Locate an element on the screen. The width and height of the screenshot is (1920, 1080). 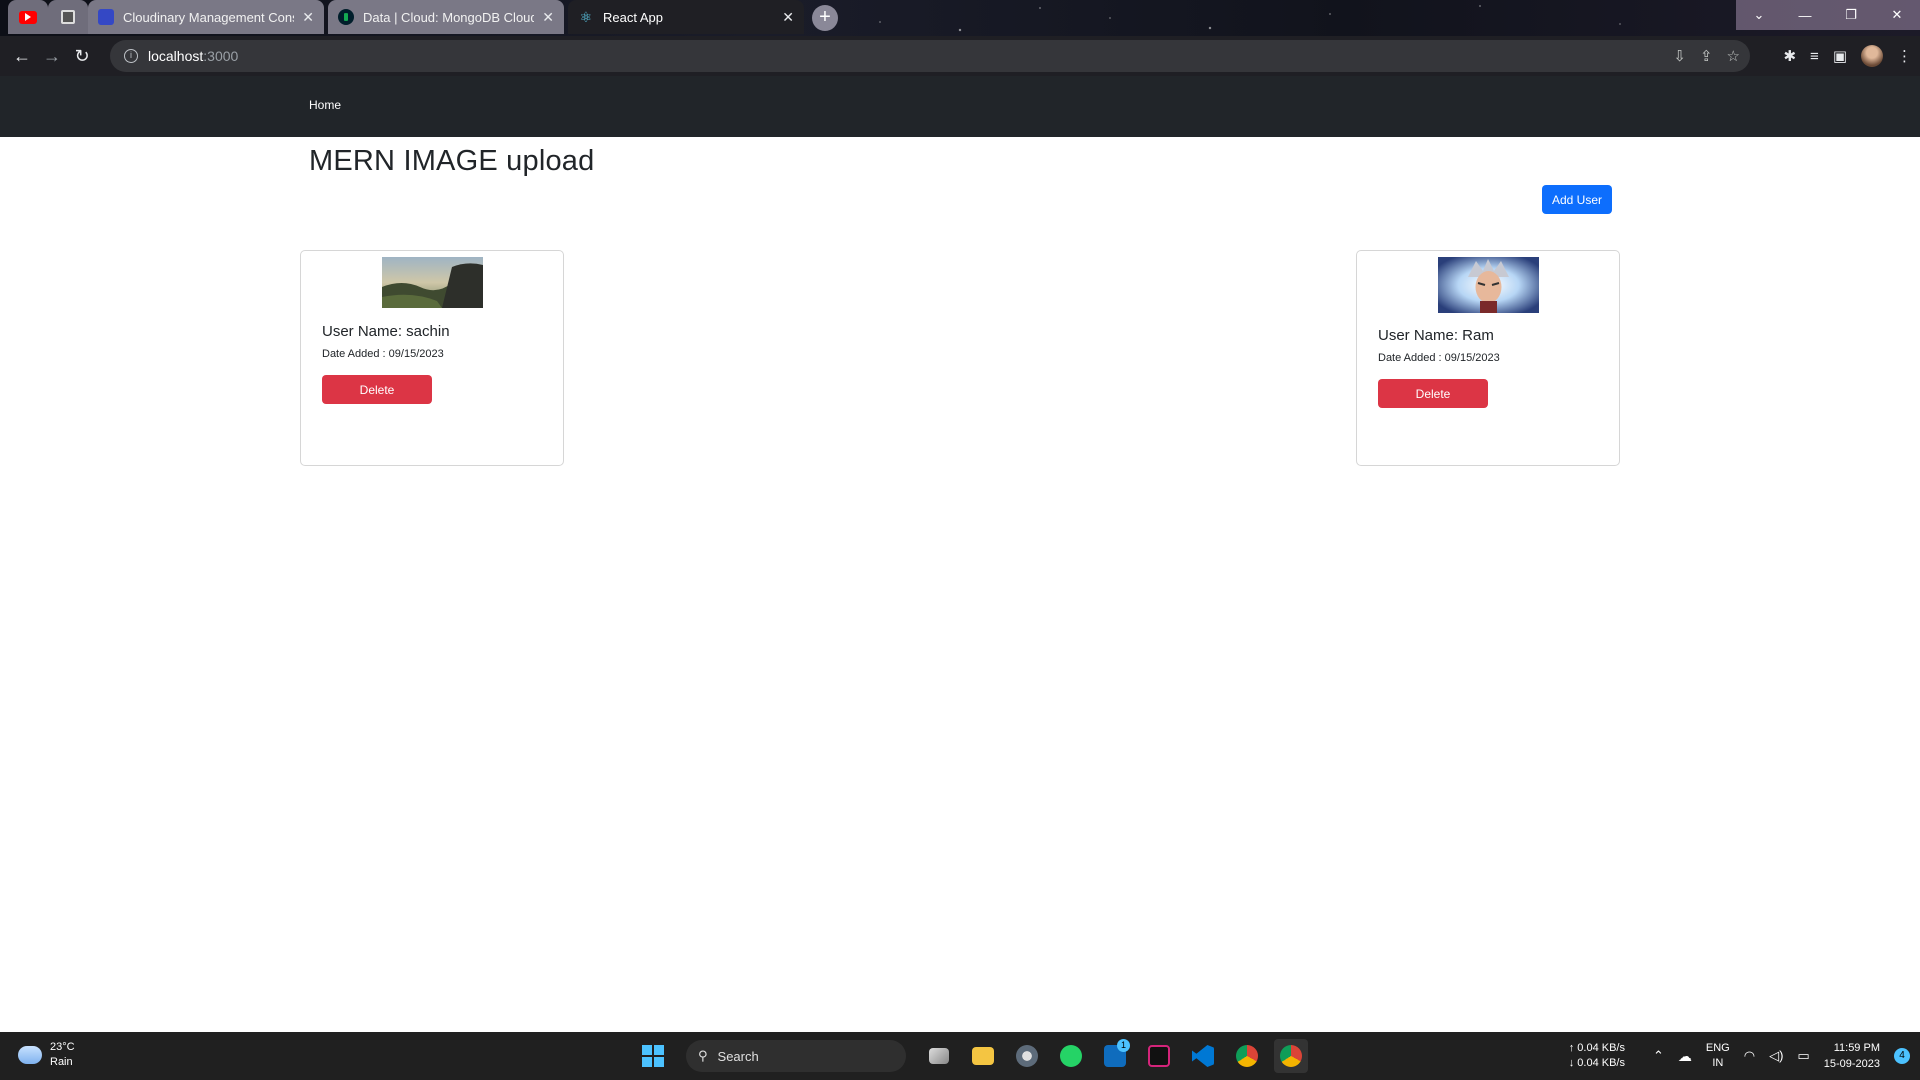
restore-icon: ❐ is located at coordinates (1851, 15).